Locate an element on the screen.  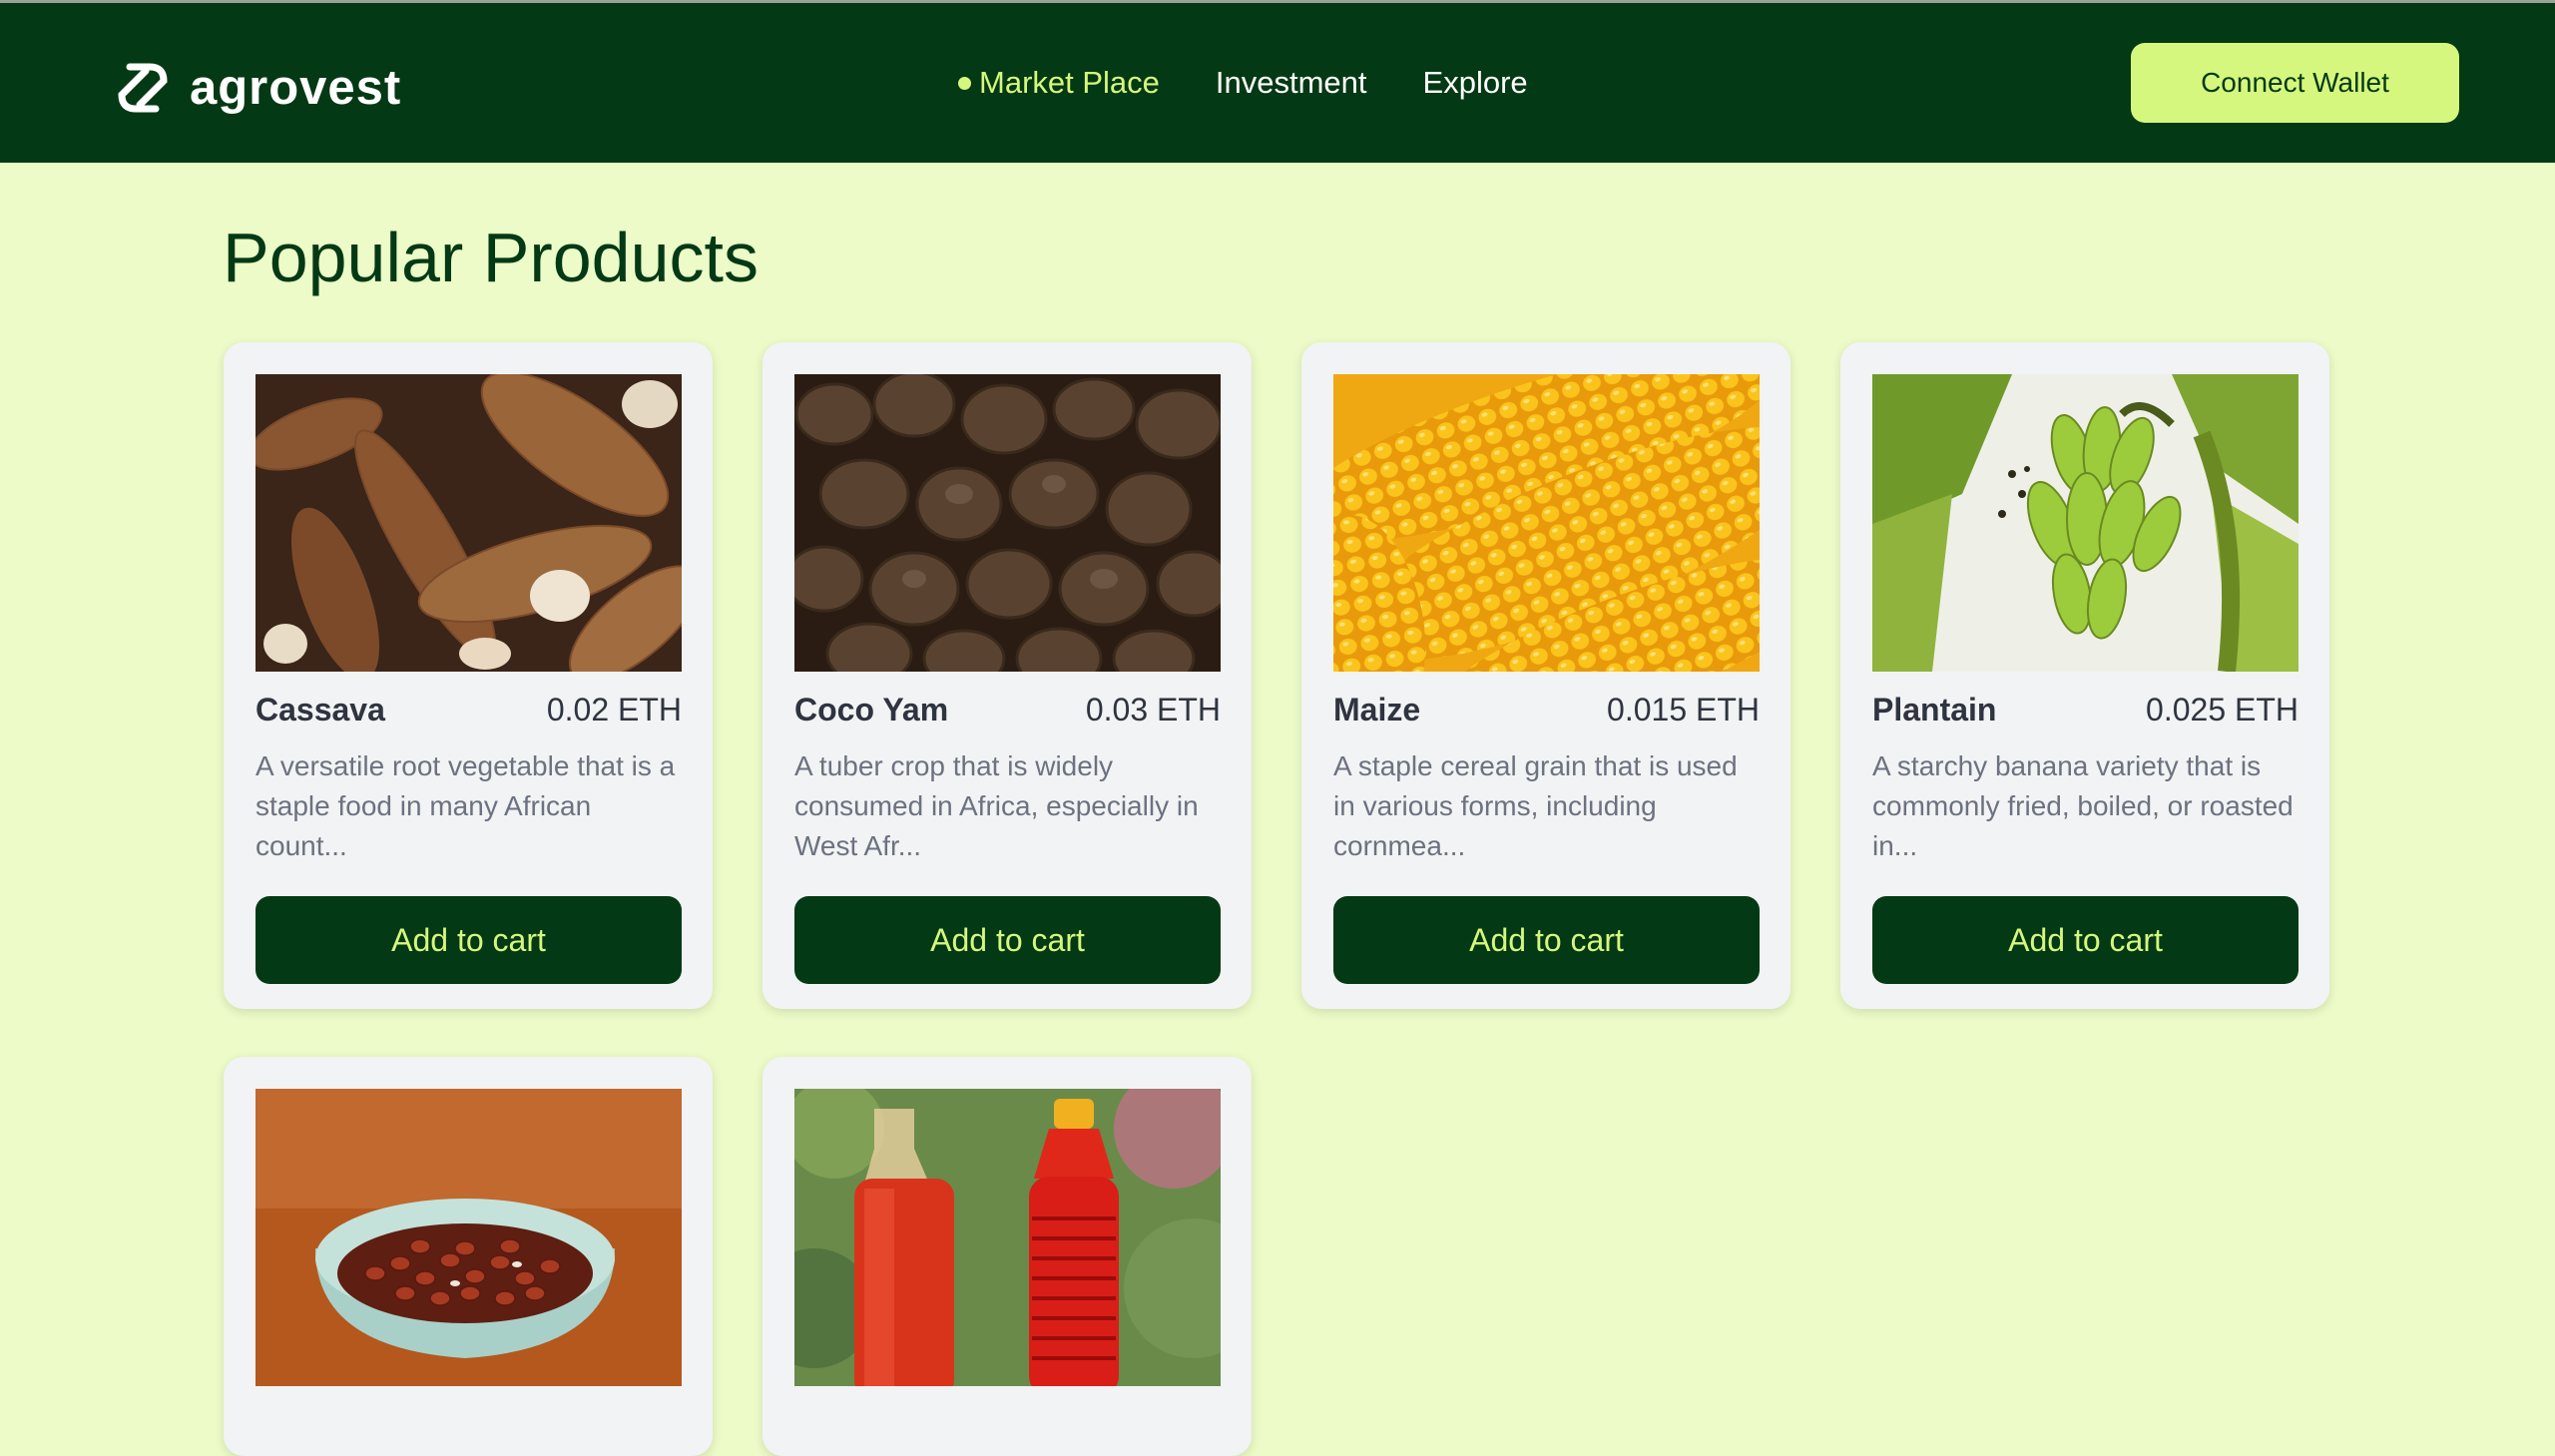
plantain-photo is located at coordinates (2085, 523).